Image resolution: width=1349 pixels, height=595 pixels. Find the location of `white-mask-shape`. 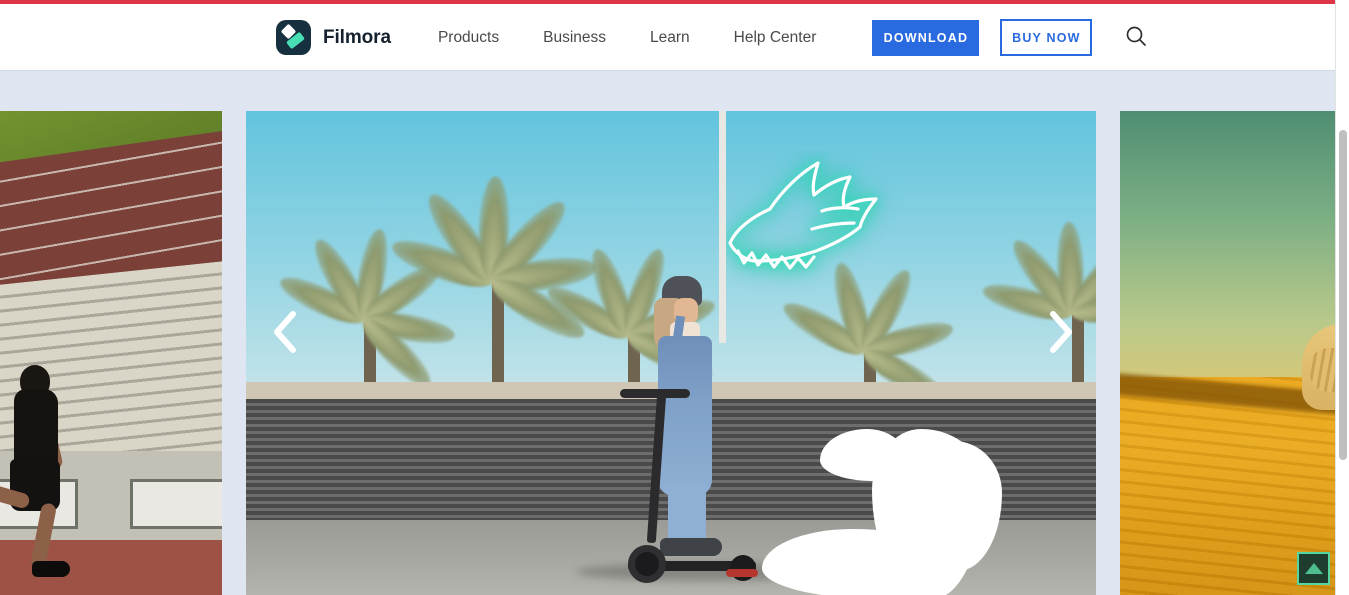

white-mask-shape is located at coordinates (881, 573).